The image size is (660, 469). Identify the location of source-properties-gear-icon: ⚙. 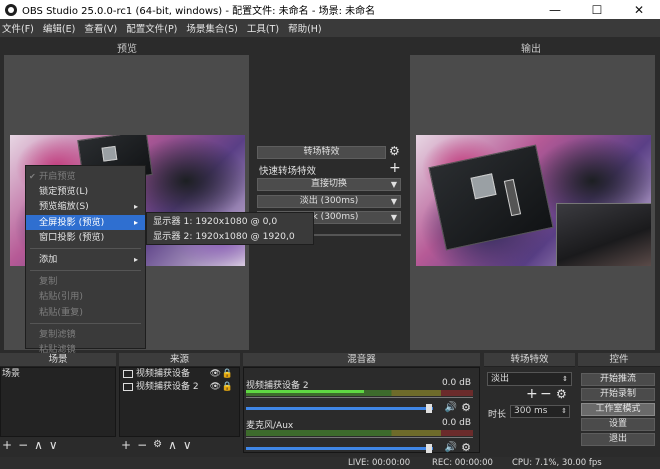
(157, 445).